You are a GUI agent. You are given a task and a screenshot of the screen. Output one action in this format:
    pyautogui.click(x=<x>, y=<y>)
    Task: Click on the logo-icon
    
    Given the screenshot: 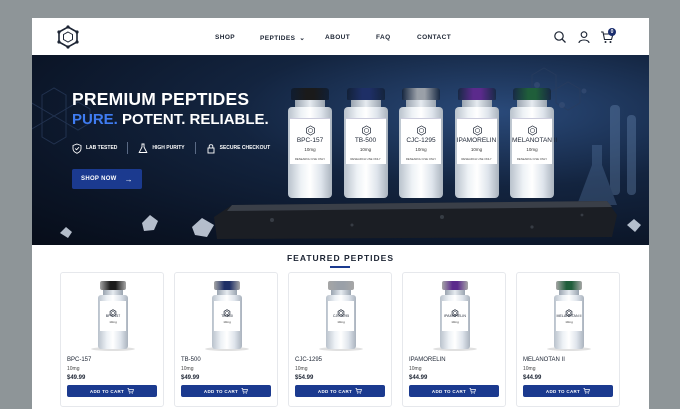 What is the action you would take?
    pyautogui.click(x=68, y=37)
    